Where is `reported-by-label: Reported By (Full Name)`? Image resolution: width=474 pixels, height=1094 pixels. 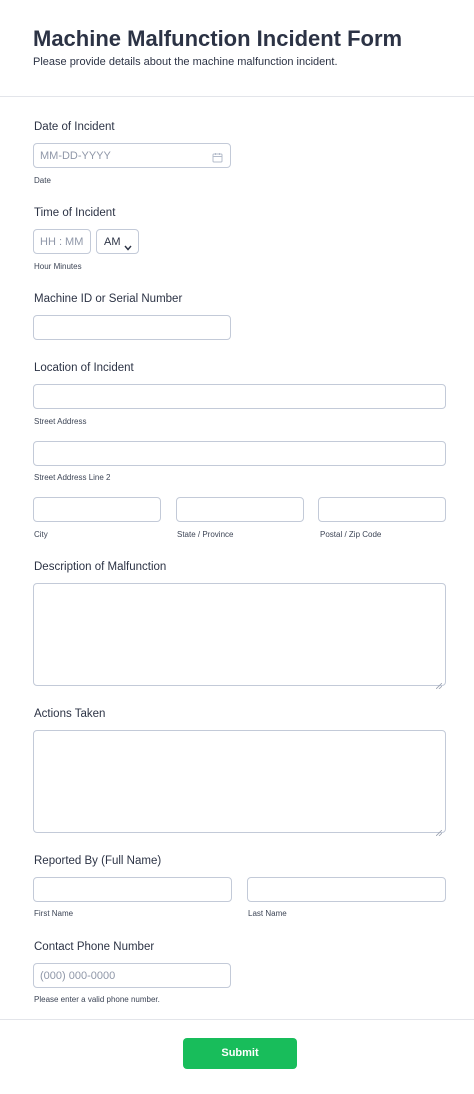
reported-by-label: Reported By (Full Name) is located at coordinates (98, 861).